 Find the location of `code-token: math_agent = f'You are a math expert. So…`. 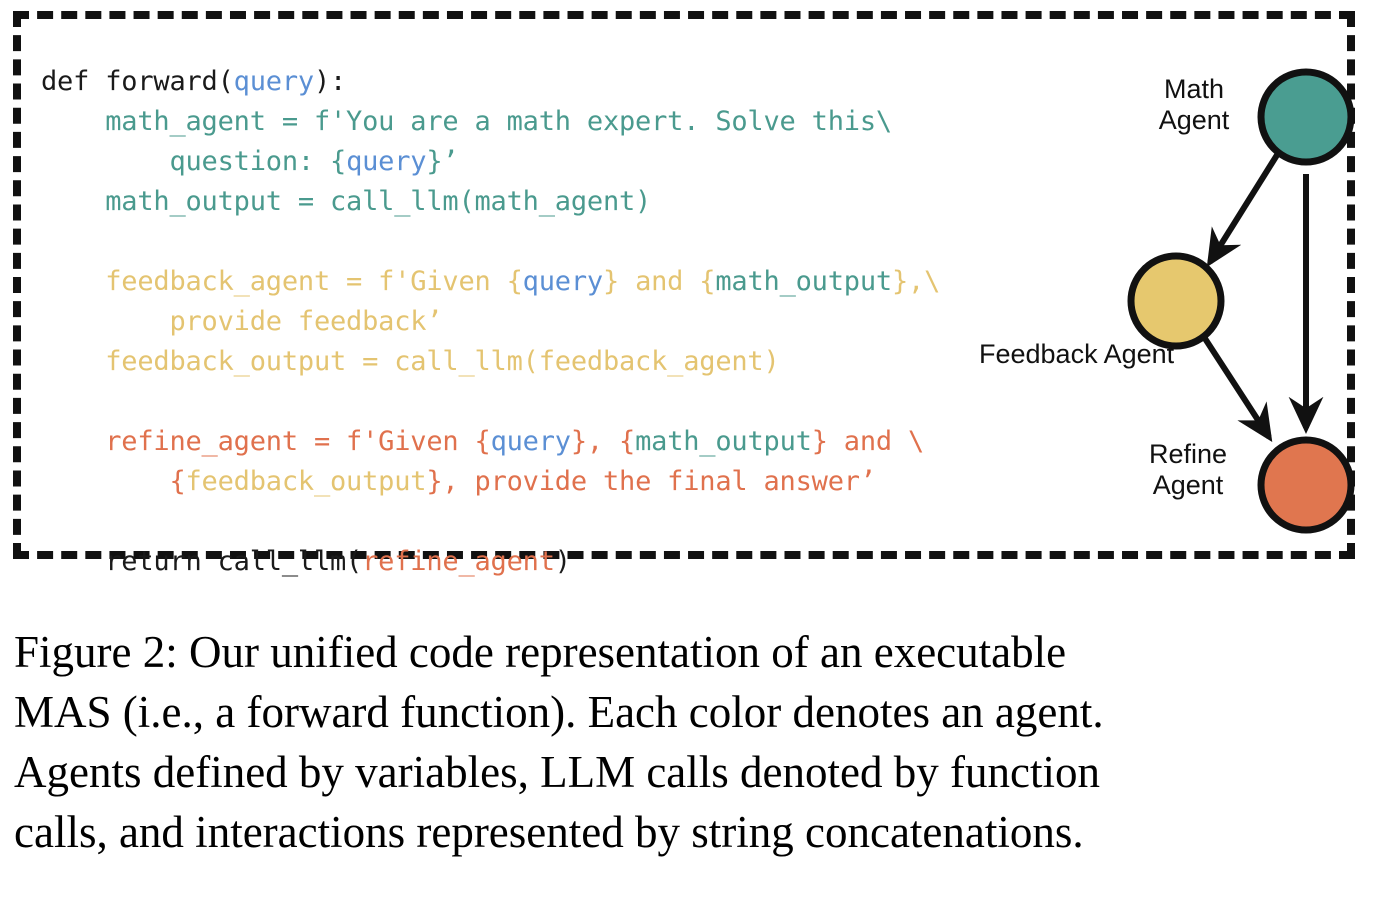

code-token: math_agent = f'You are a math expert. So… is located at coordinates (466, 121).